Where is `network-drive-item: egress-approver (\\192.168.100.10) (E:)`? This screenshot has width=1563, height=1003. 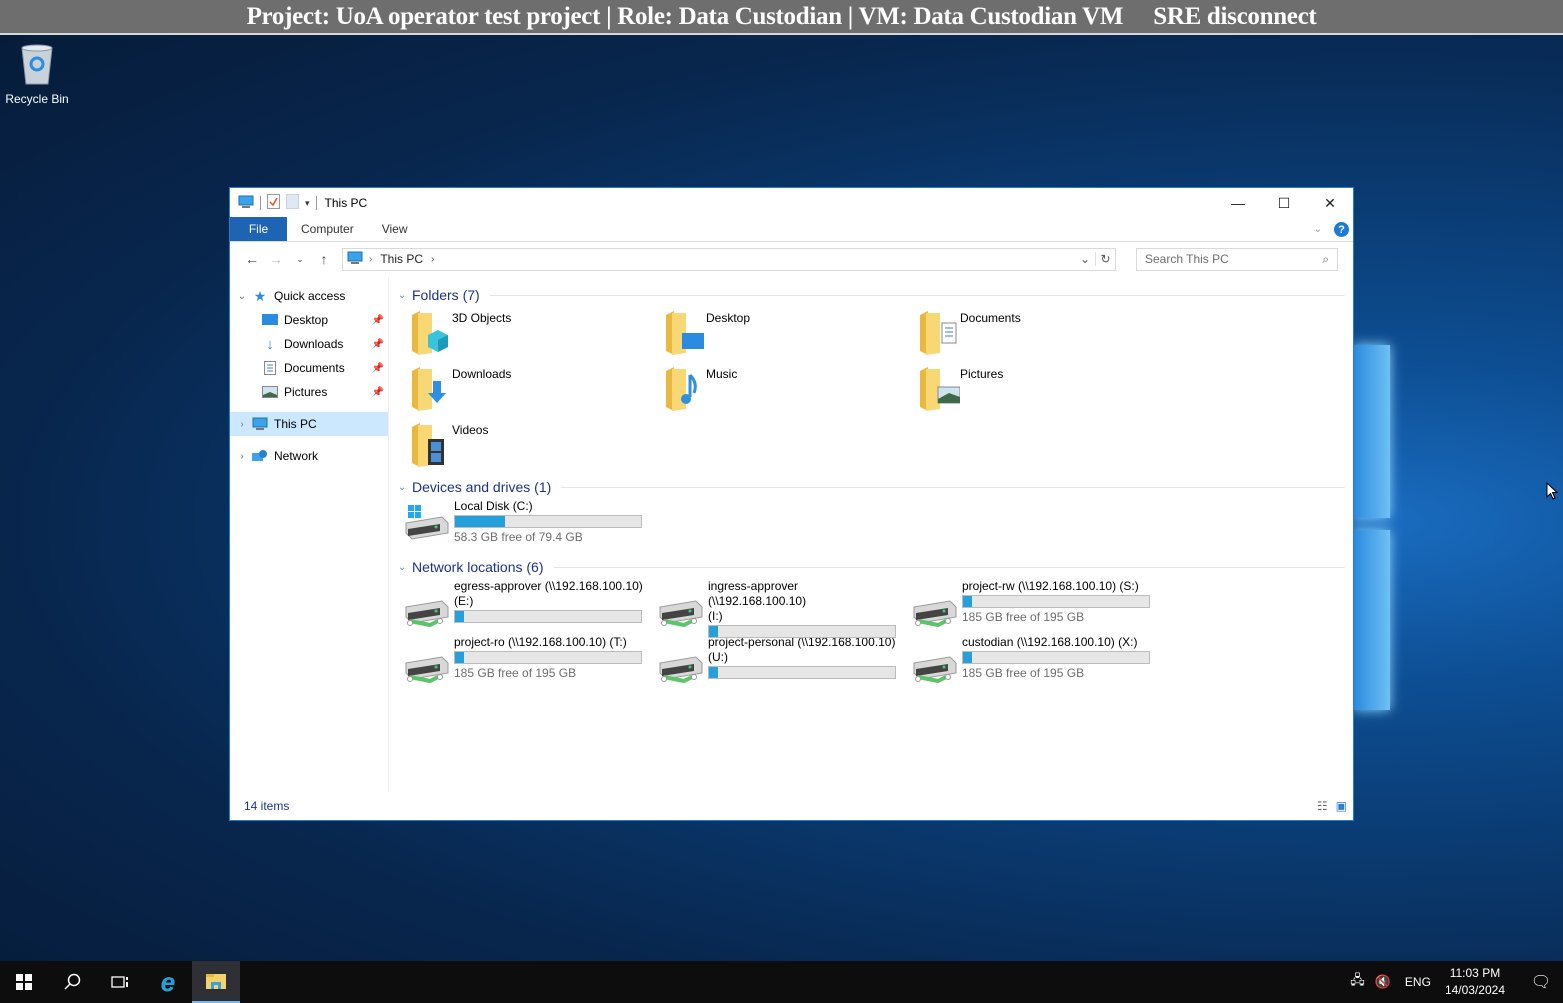
network-drive-item: egress-approver (\\192.168.100.10) (E:) is located at coordinates (529, 607).